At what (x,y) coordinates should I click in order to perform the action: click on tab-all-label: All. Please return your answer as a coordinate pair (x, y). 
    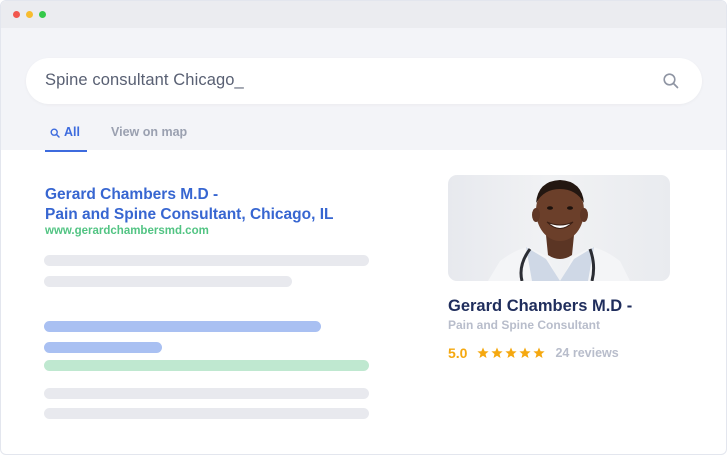
    Looking at the image, I should click on (72, 132).